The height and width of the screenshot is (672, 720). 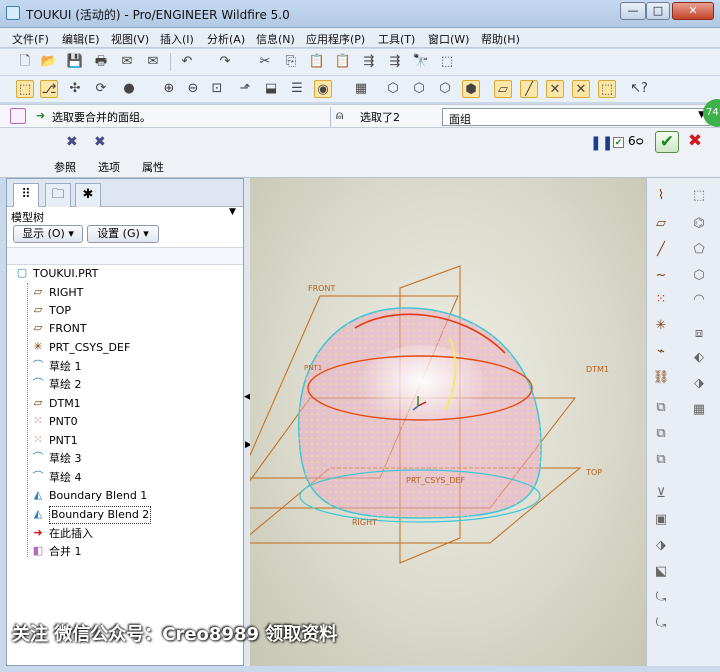 I want to click on find-icon: 🔭, so click(x=421, y=62).